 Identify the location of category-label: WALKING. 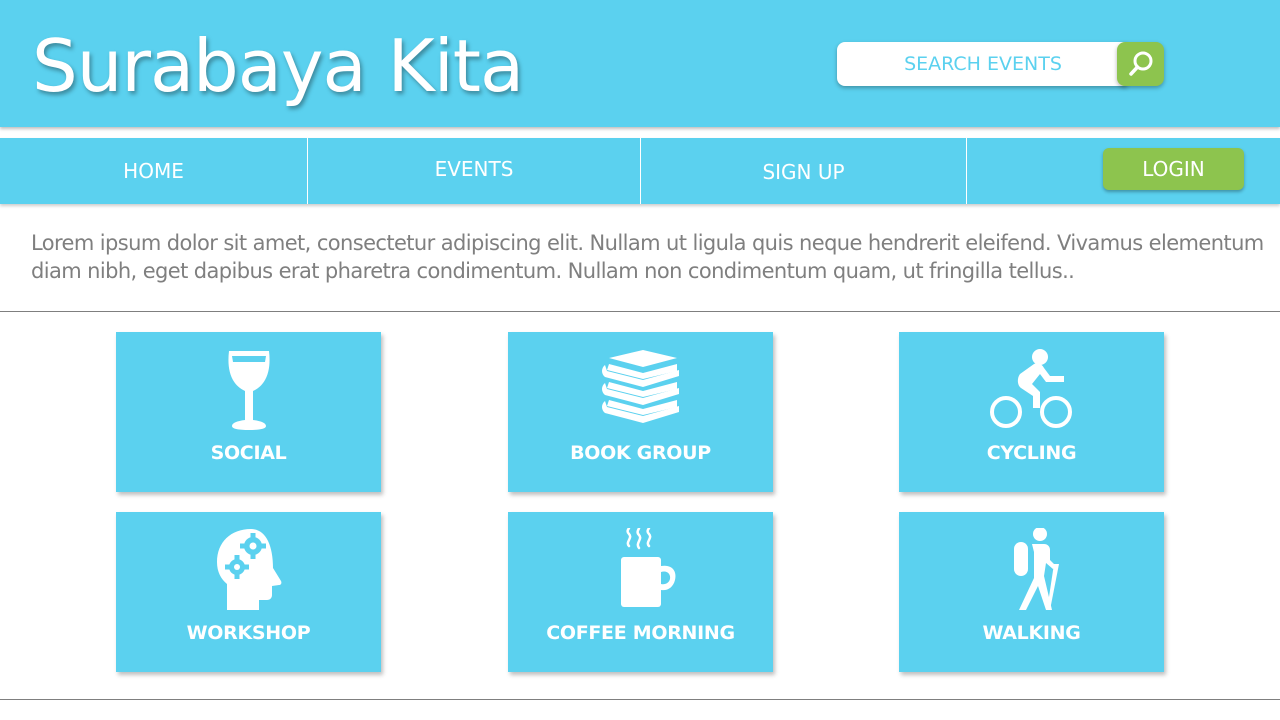
(1031, 633).